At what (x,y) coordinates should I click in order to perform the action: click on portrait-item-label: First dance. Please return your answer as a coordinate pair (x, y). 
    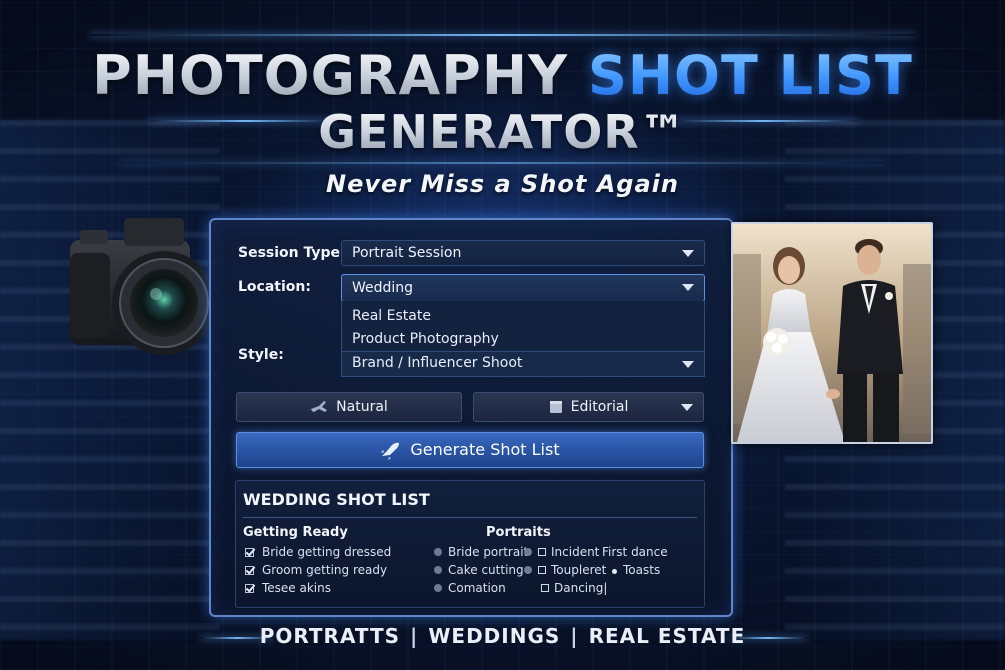
    Looking at the image, I should click on (635, 552).